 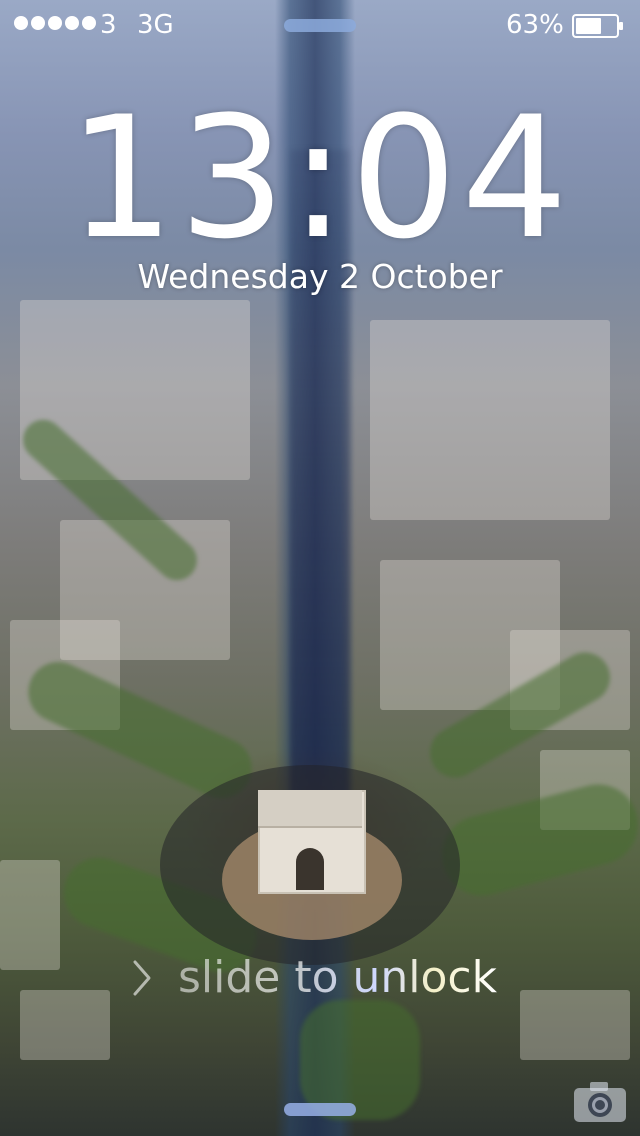 I want to click on slide-to-unlock-label: slide to unlock, so click(x=337, y=978).